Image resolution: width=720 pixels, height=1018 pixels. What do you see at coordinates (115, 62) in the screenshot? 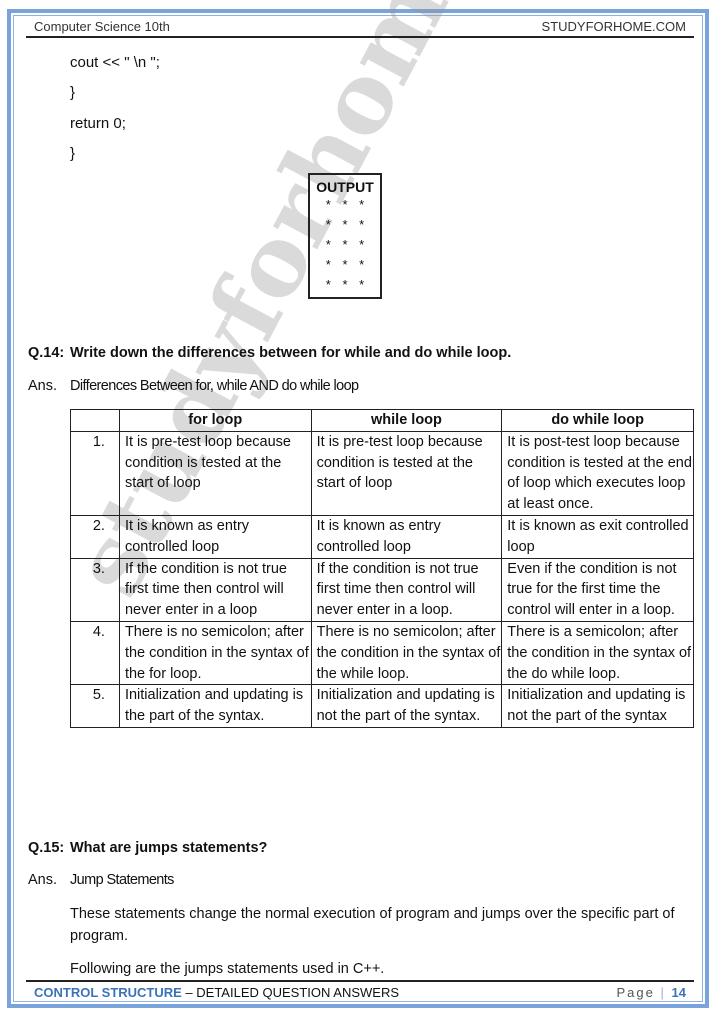
I see `code-line: cout << " \n ";` at bounding box center [115, 62].